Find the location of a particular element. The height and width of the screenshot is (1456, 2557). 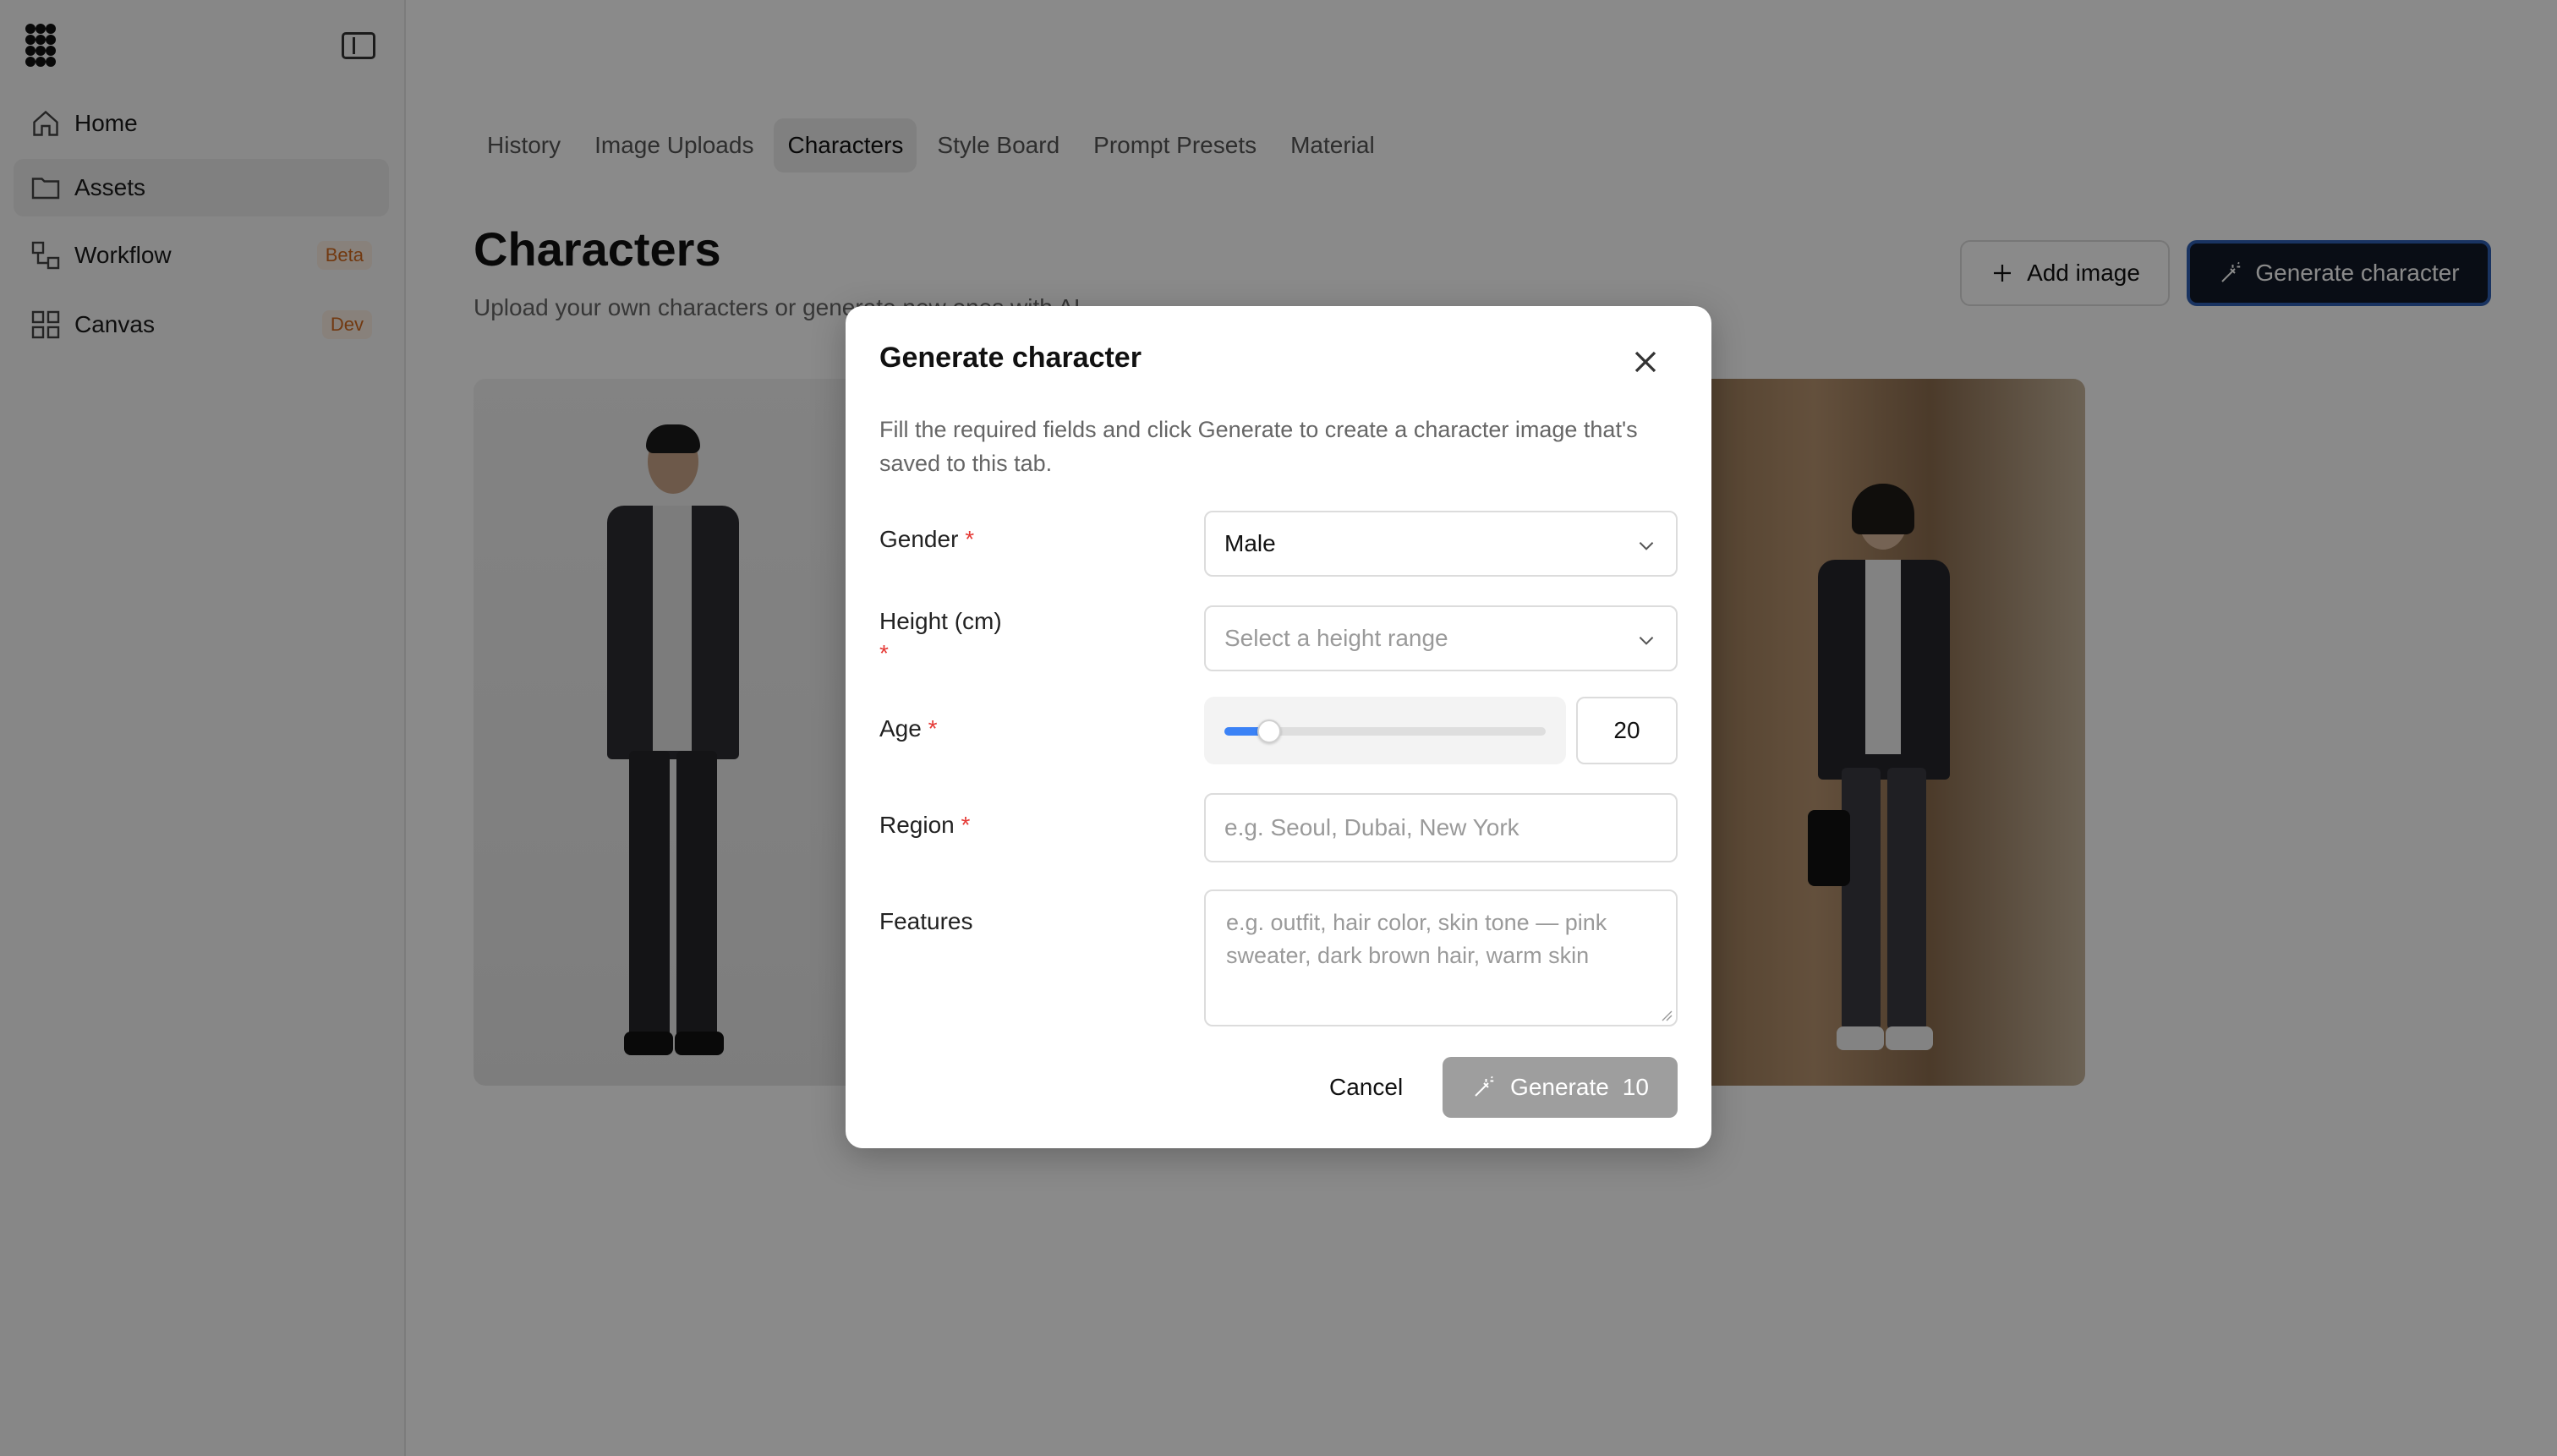

height-select: Select a height range is located at coordinates (1441, 638).